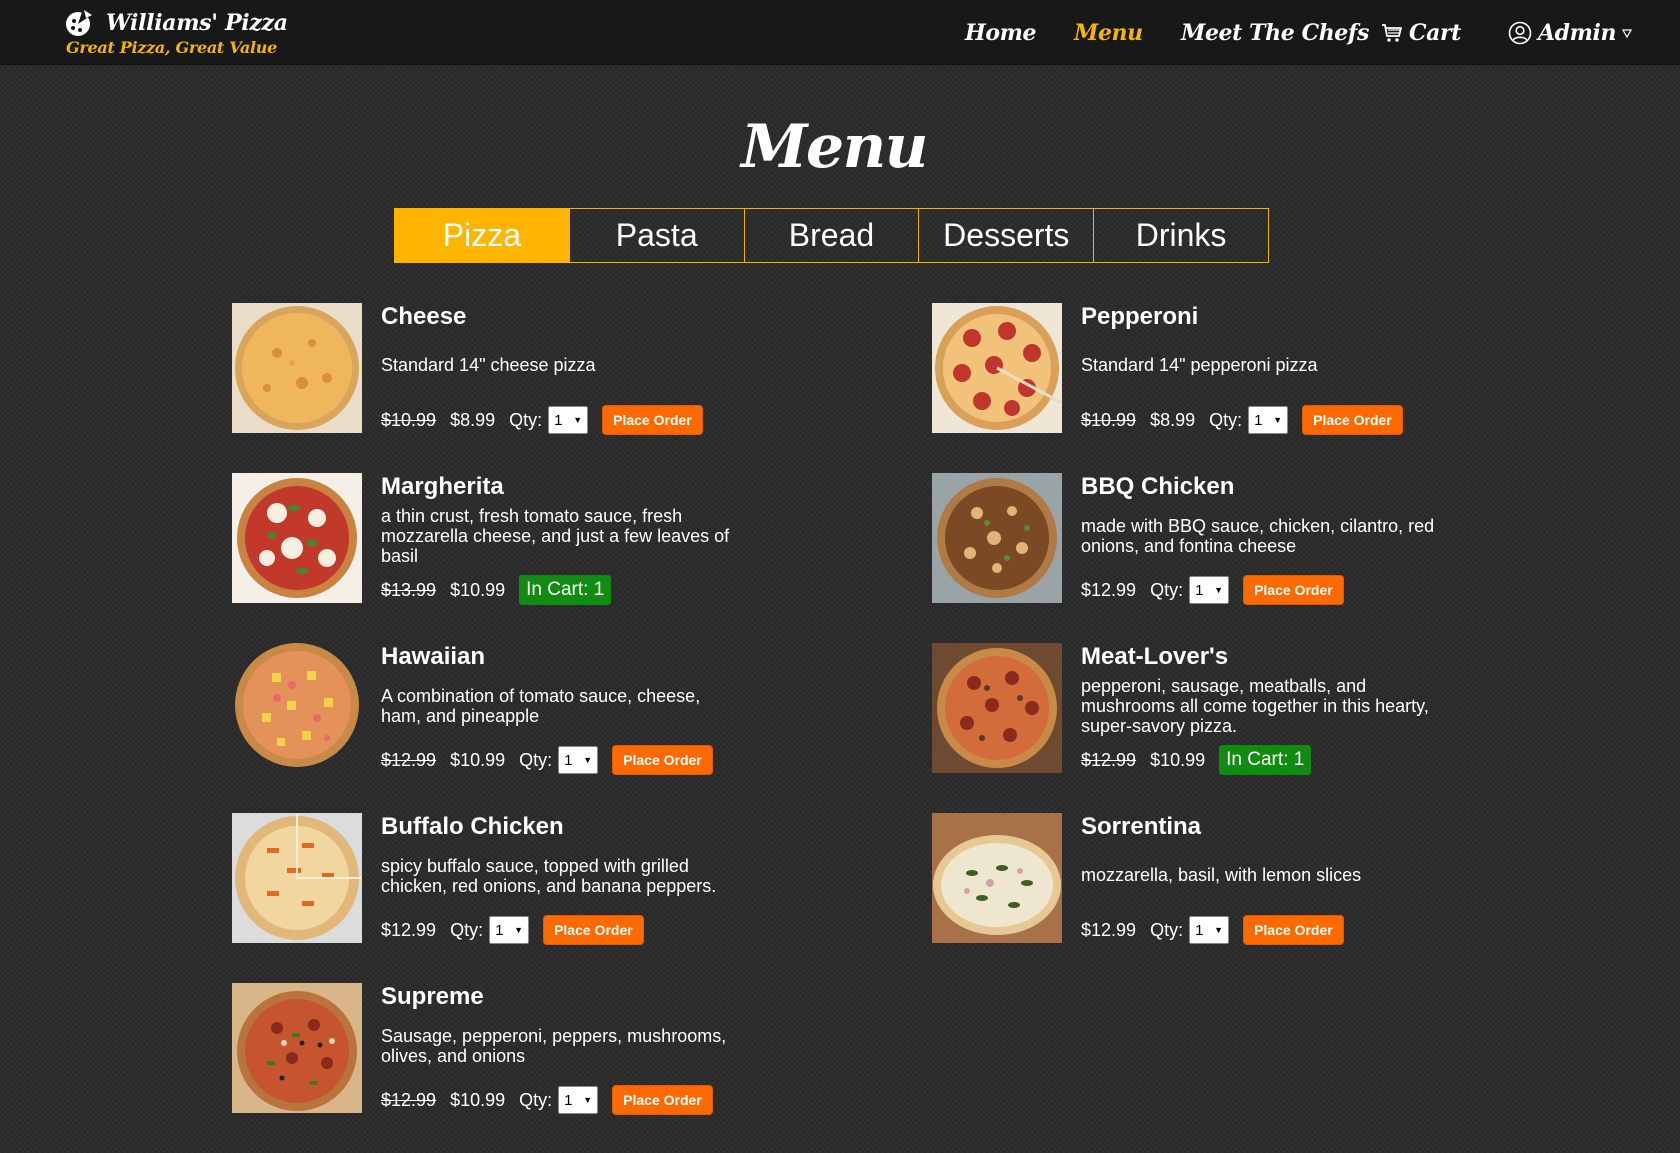  I want to click on nav-menu: Menu, so click(1108, 33).